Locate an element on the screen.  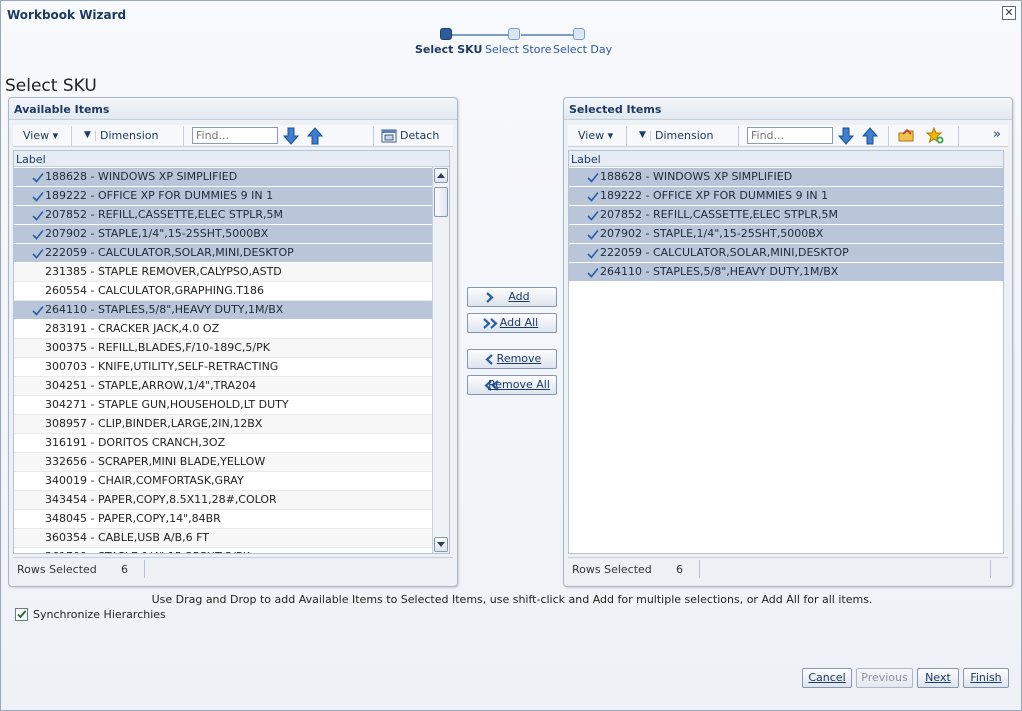
list-item: 304251 - STAPLE,ARROW,1/4",TRA204 is located at coordinates (223, 386).